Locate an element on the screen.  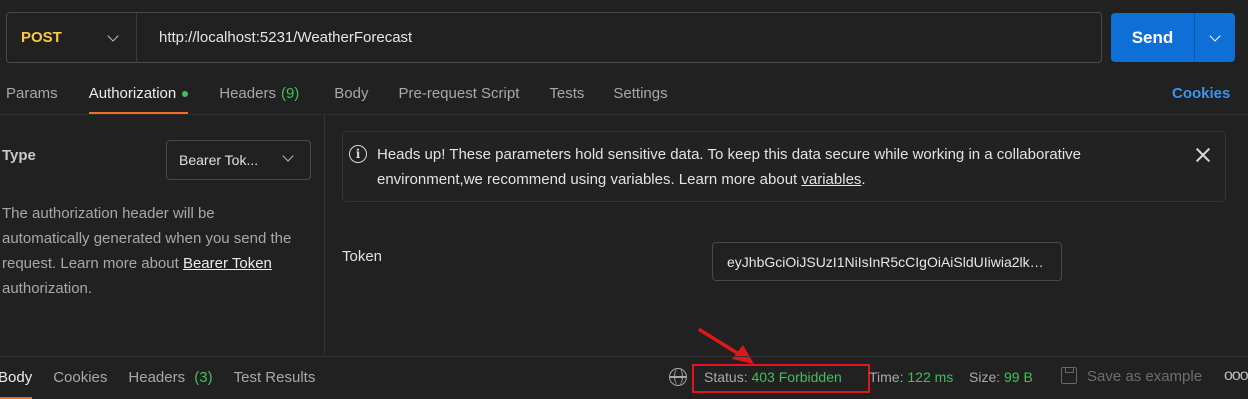
tab-label: Test Results is located at coordinates (274, 377).